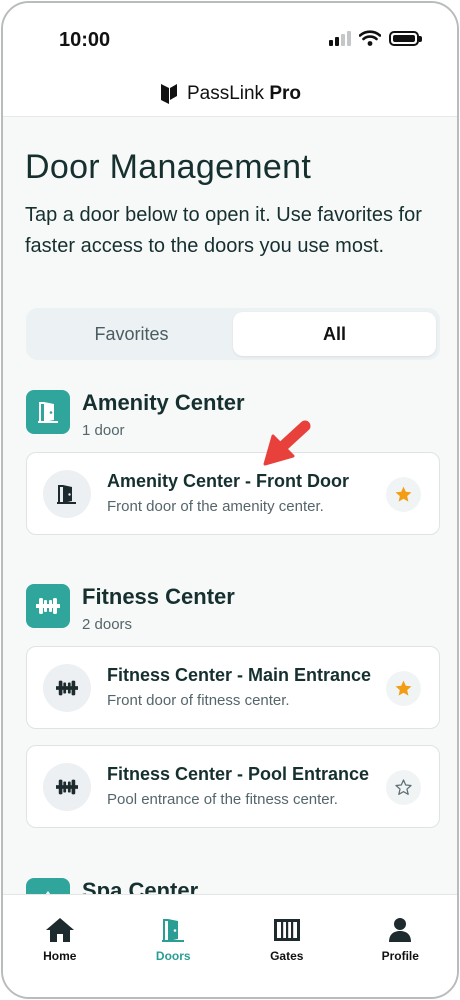 This screenshot has width=460, height=1000. I want to click on group-title: Spa Center, so click(140, 886).